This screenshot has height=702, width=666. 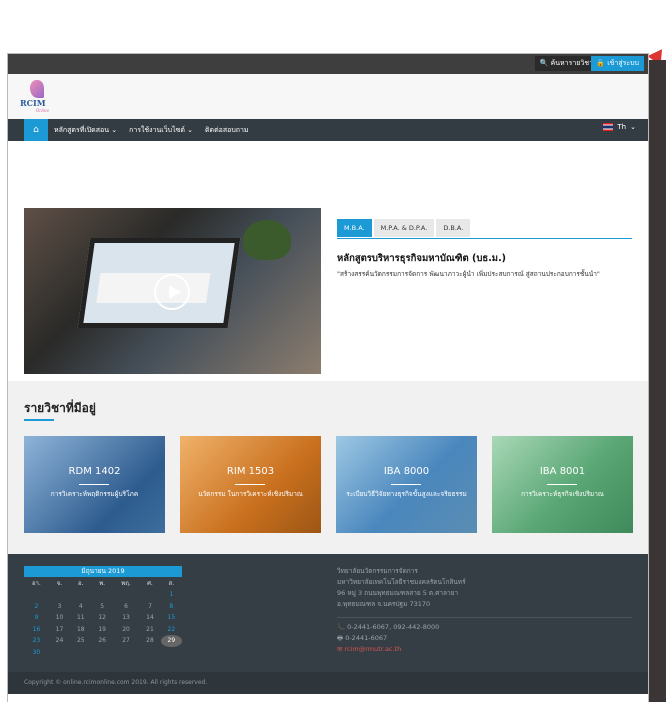 What do you see at coordinates (126, 641) in the screenshot?
I see `calendar-day: 27` at bounding box center [126, 641].